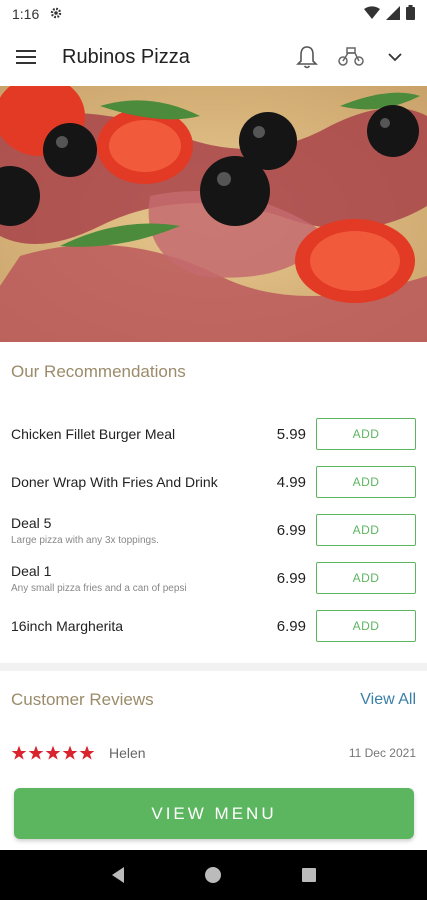 This screenshot has width=427, height=900. Describe the element at coordinates (213, 57) in the screenshot. I see `app-bar: Rubinos Pizza` at that location.